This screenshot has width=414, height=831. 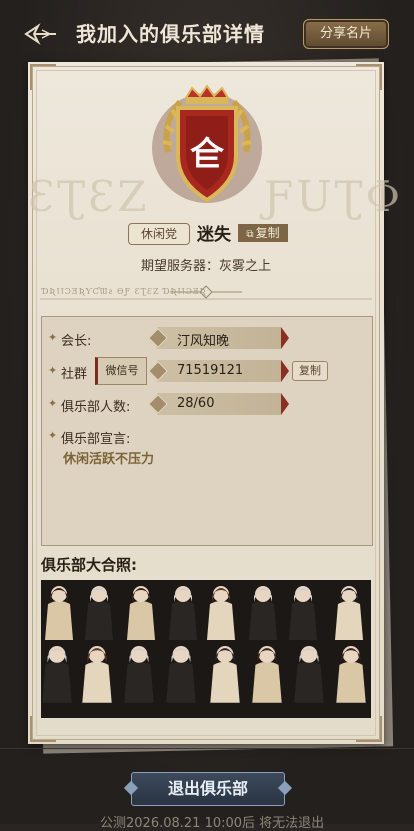 I want to click on club-type-tag: 休闲党, so click(x=159, y=234).